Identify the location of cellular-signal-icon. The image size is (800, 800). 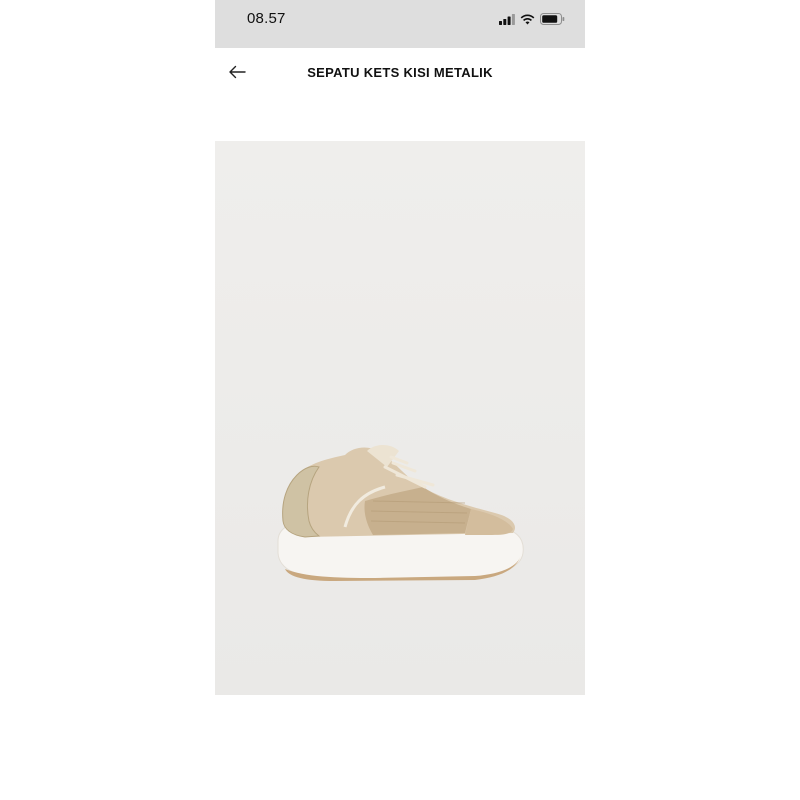
(507, 19).